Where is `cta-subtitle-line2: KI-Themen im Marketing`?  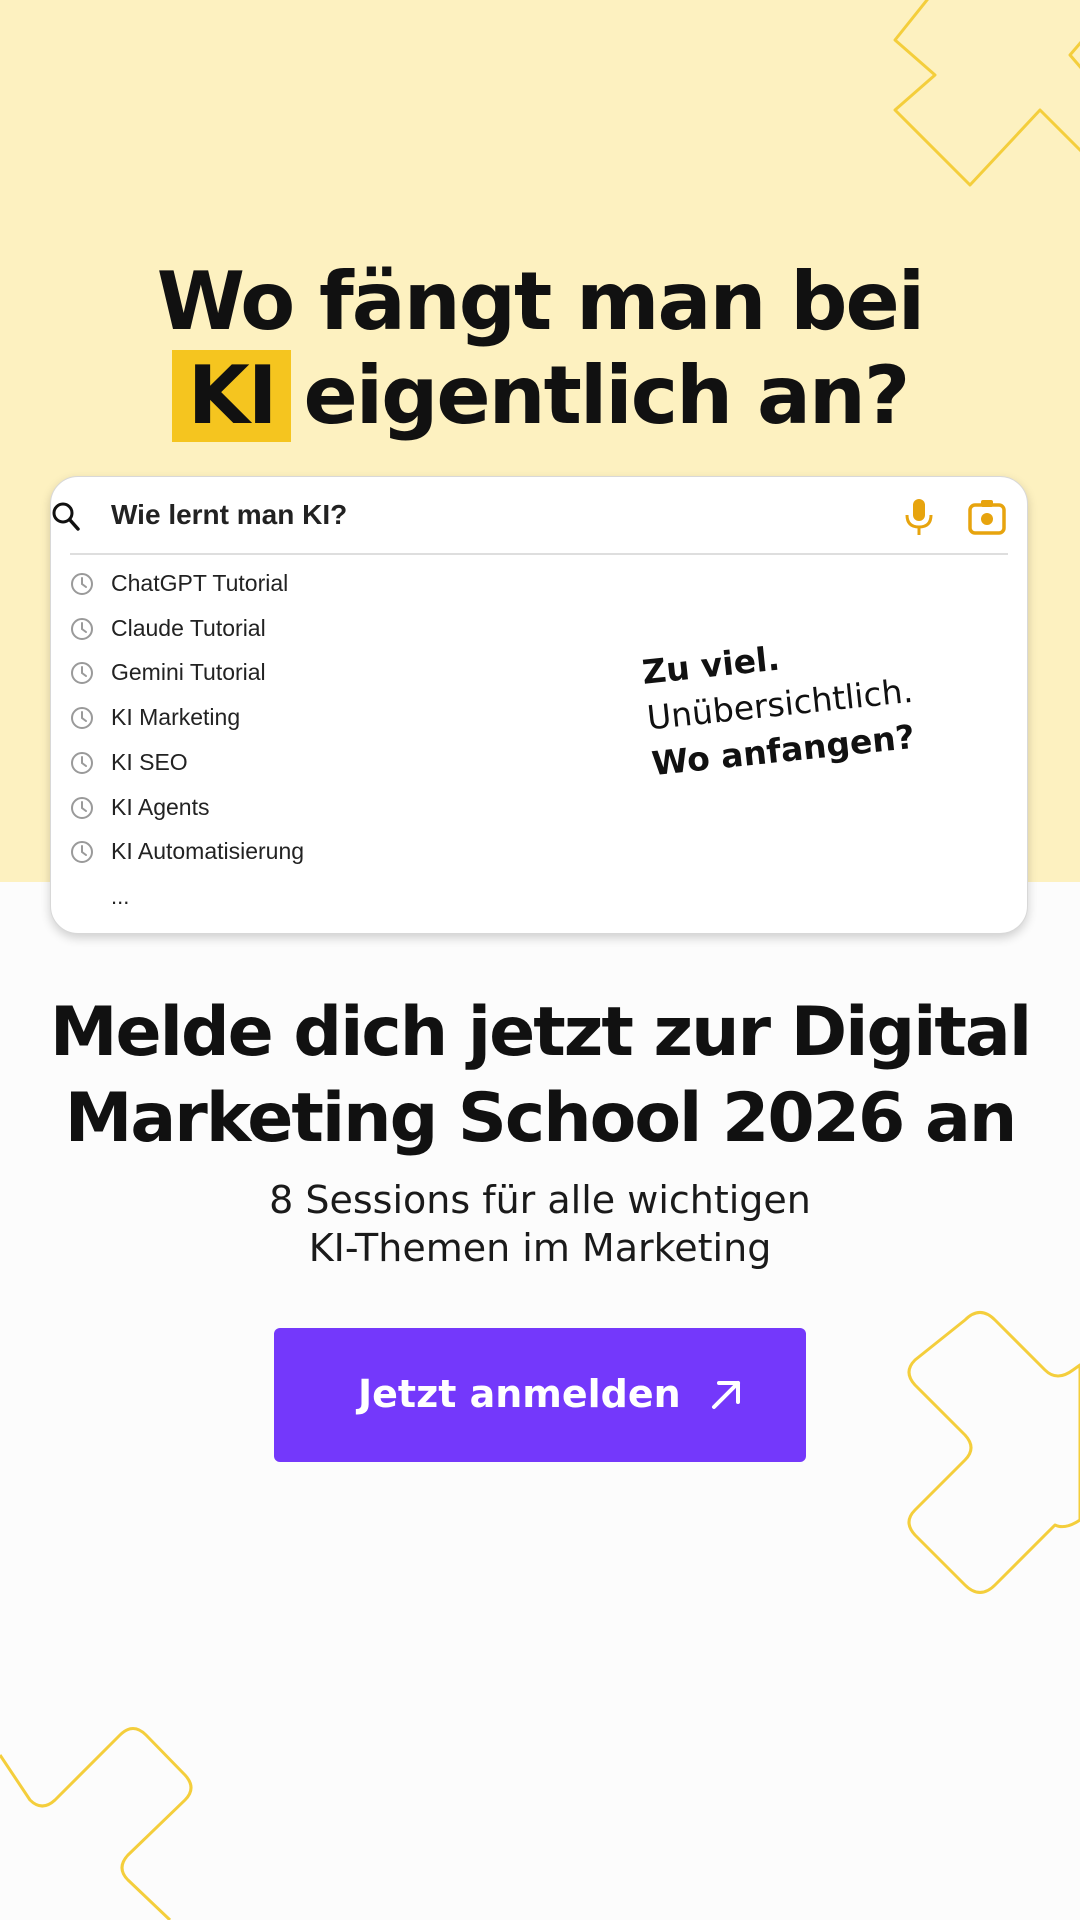
cta-subtitle-line2: KI-Themen im Marketing is located at coordinates (540, 1248).